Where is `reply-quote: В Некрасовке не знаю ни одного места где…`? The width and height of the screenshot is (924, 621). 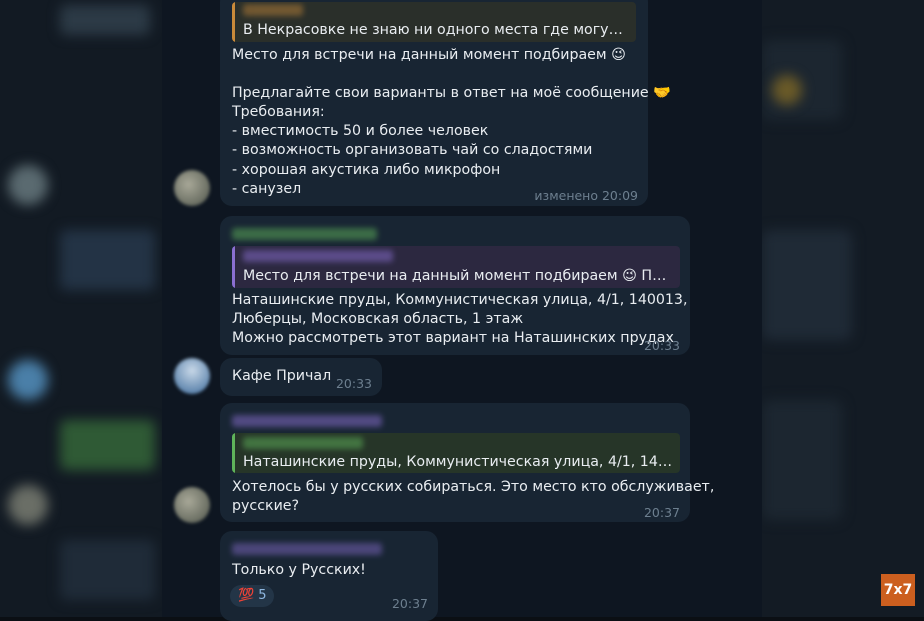 reply-quote: В Некрасовке не знаю ни одного места где… is located at coordinates (434, 22).